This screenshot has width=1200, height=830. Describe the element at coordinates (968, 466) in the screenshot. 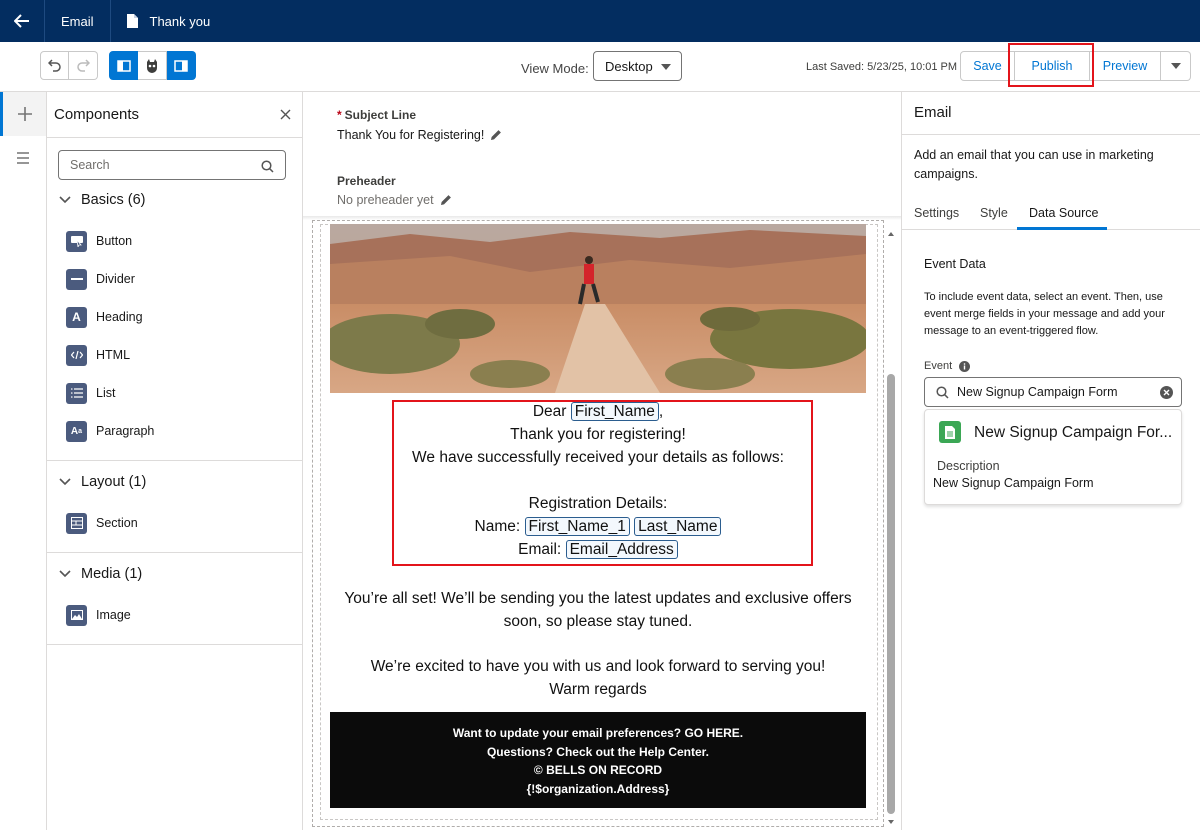

I see `event-card-description-label: Description` at that location.